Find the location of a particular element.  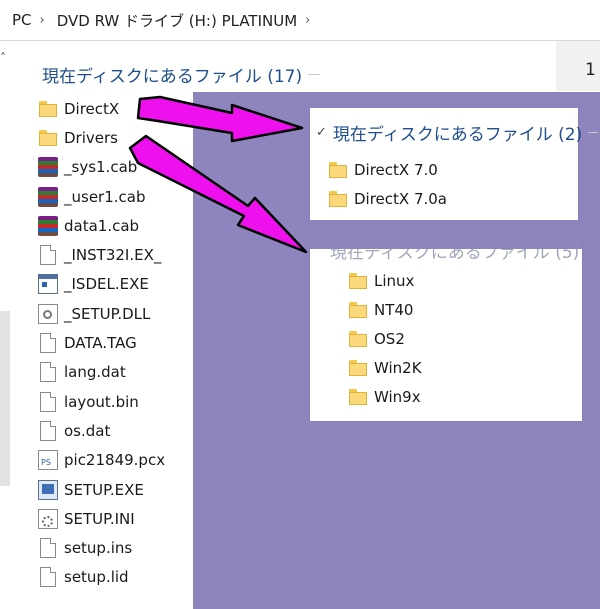

file-item: DATA.TAG is located at coordinates (113, 342).